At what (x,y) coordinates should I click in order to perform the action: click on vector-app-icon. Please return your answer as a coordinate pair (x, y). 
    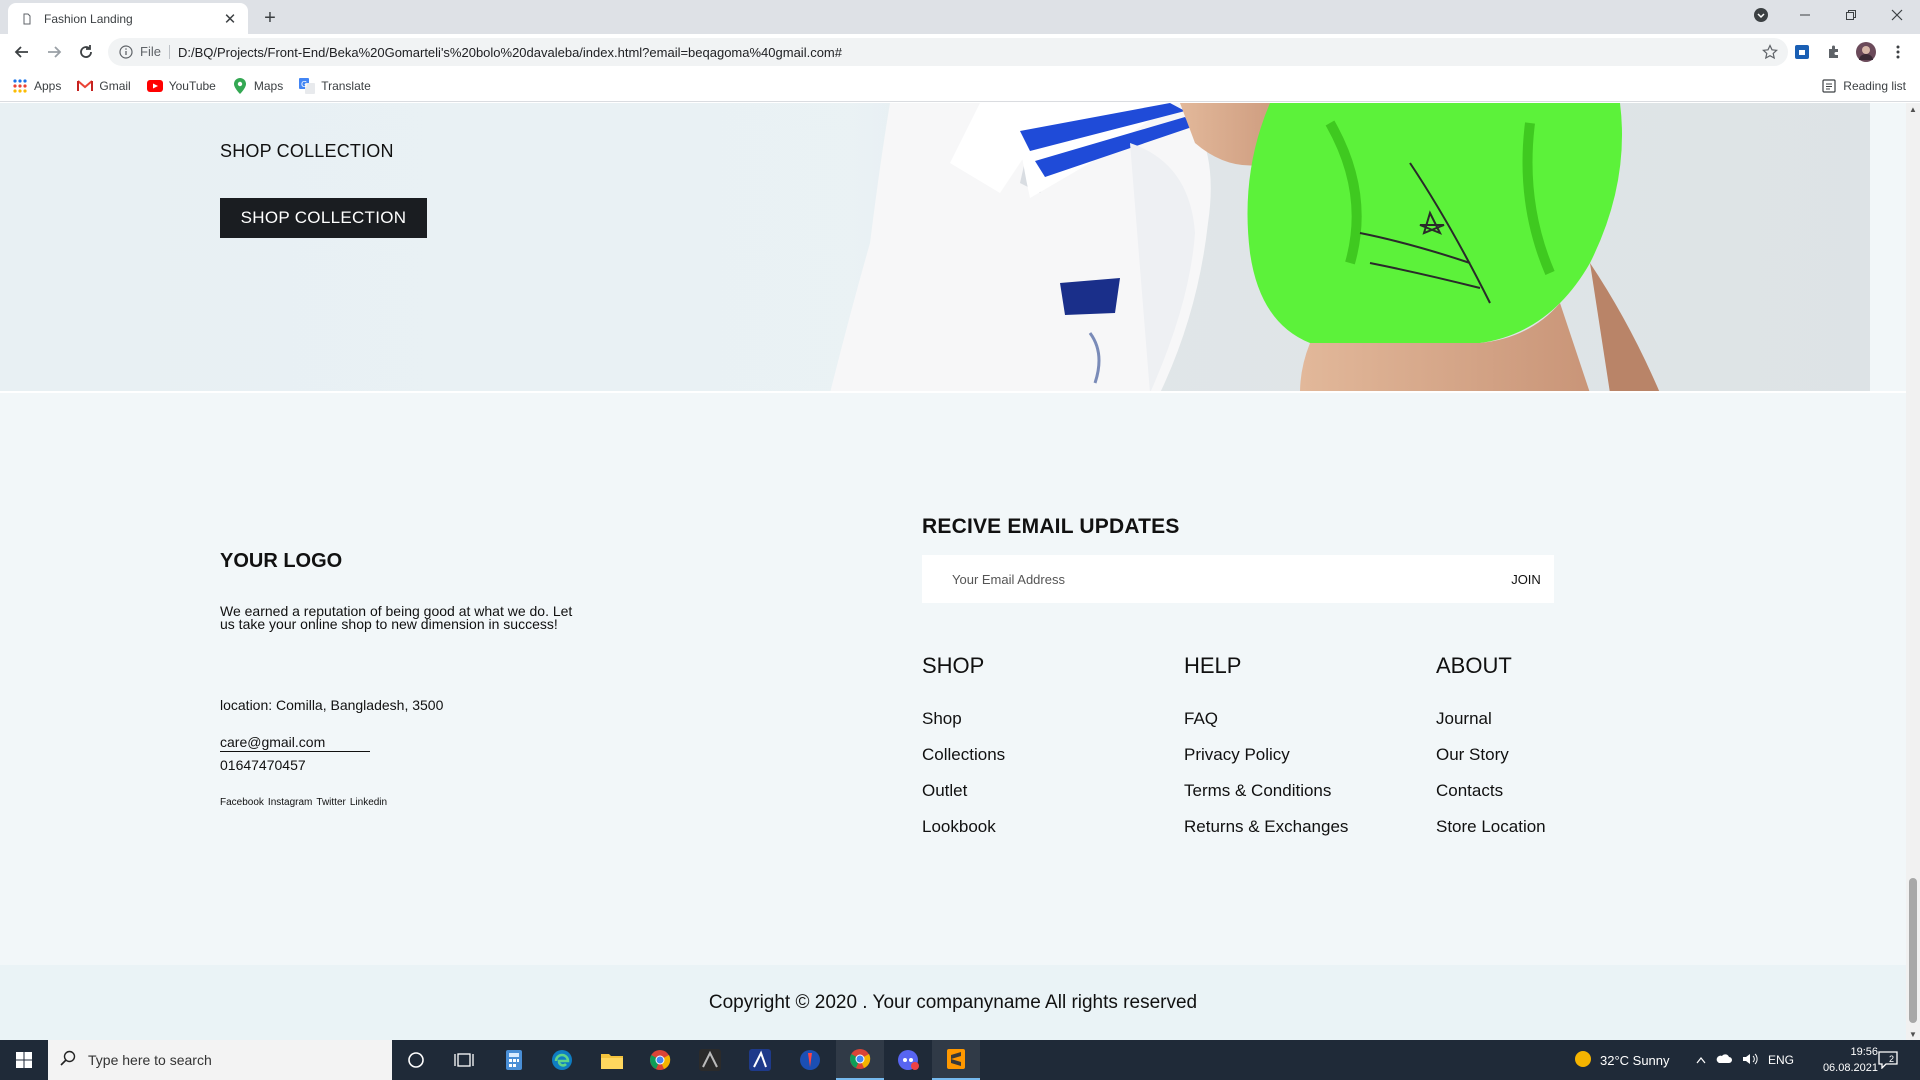
    Looking at the image, I should click on (760, 1060).